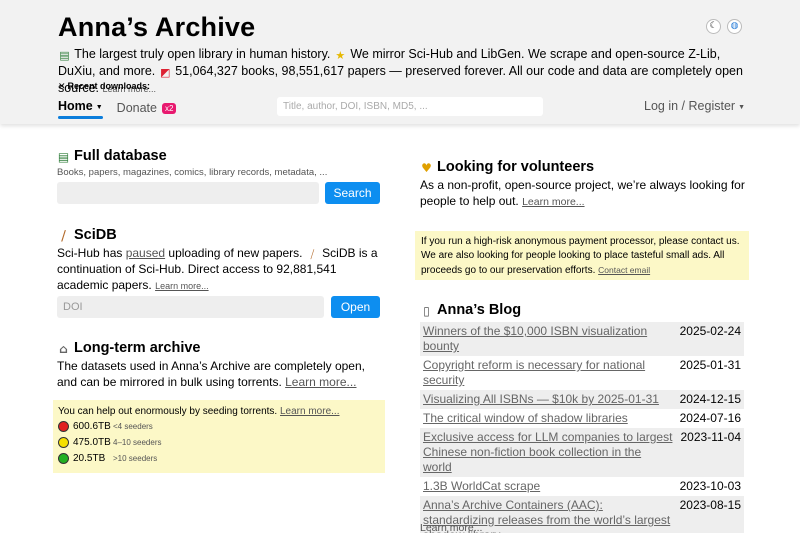  What do you see at coordinates (710, 399) in the screenshot?
I see `blog-post-date: 2024-12-15` at bounding box center [710, 399].